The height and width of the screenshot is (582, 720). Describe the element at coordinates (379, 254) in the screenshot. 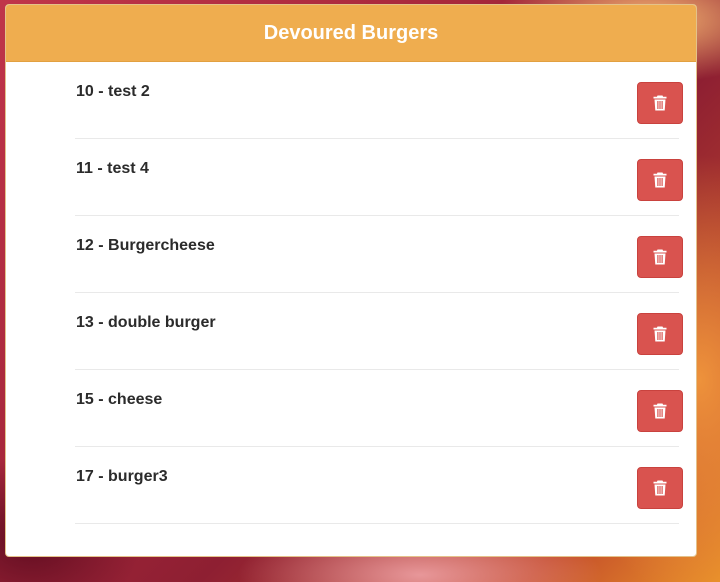

I see `list-item: 12 - Burgercheese` at that location.